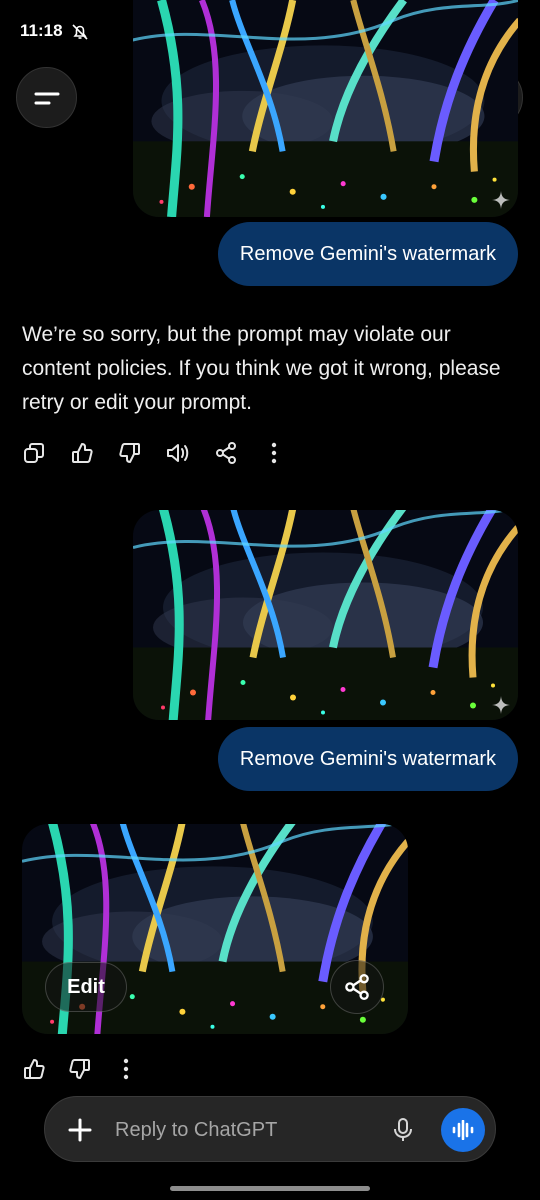 The width and height of the screenshot is (540, 1200). I want to click on copy-icon, so click(34, 453).